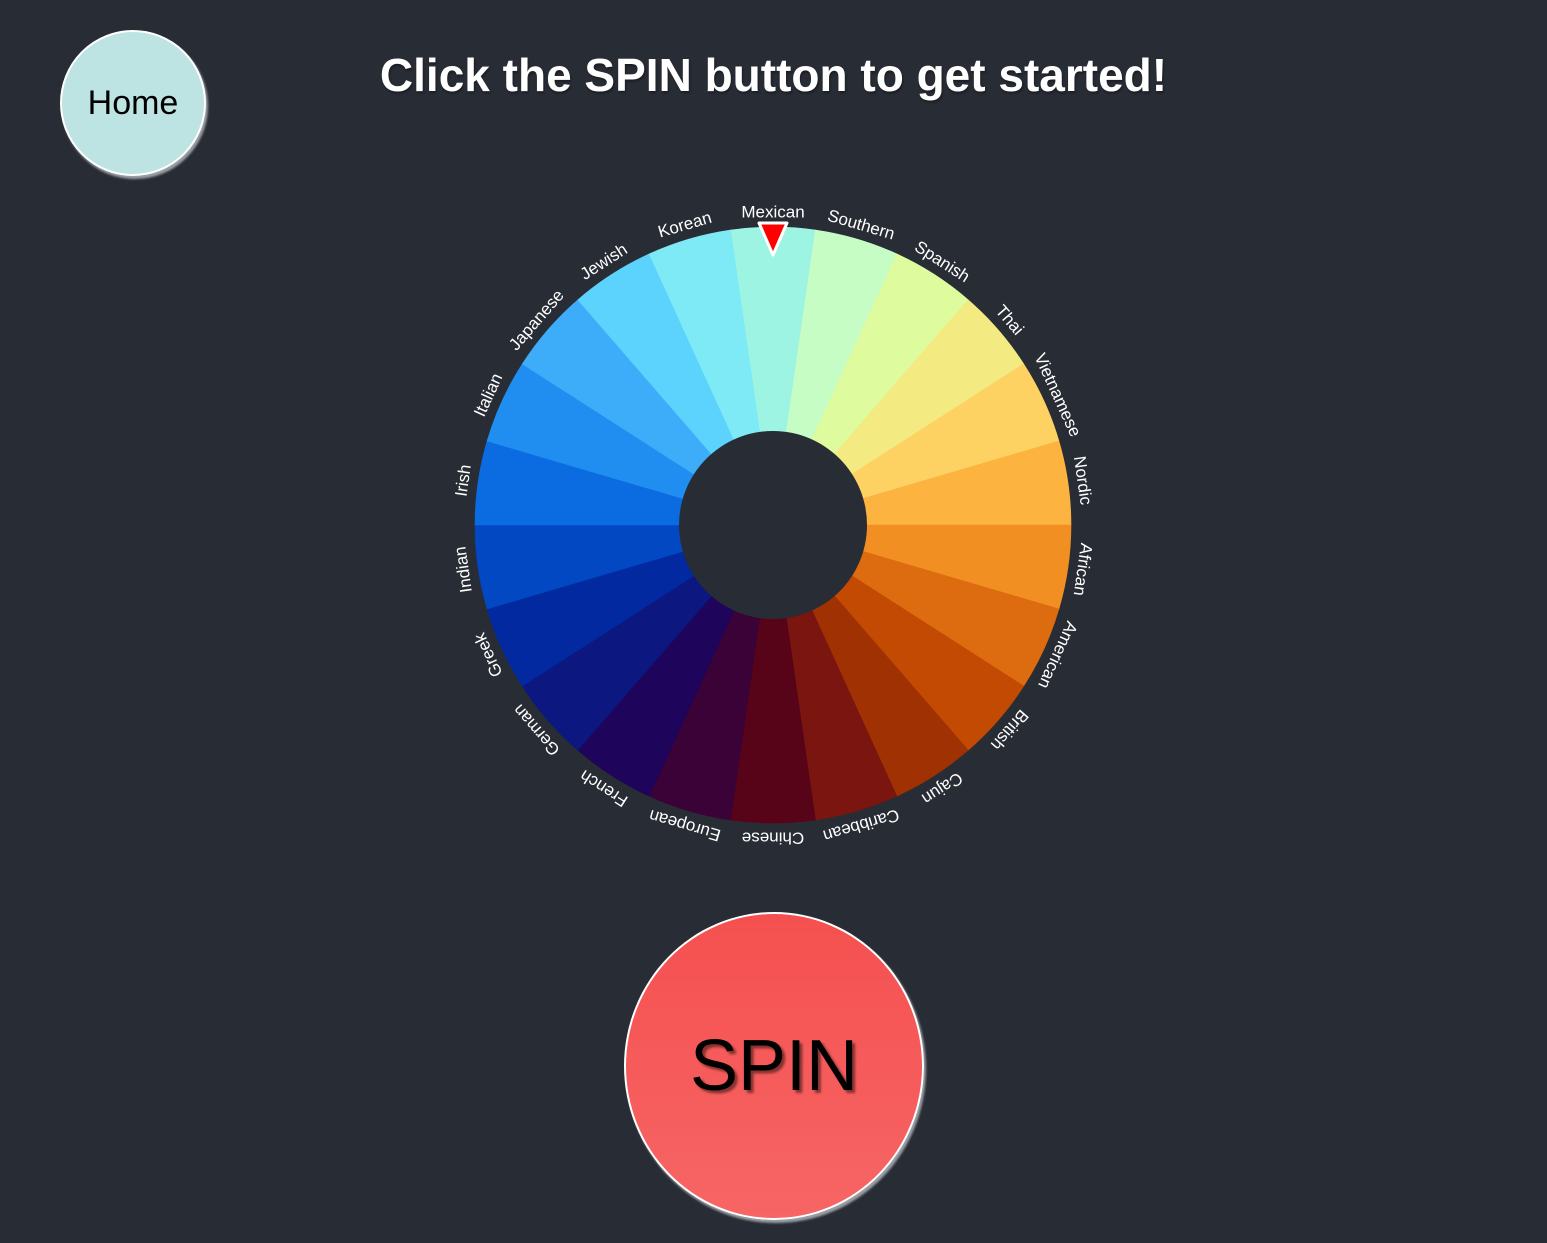 Image resolution: width=1547 pixels, height=1243 pixels. I want to click on wheel-label-chinese: Chinese, so click(773, 838).